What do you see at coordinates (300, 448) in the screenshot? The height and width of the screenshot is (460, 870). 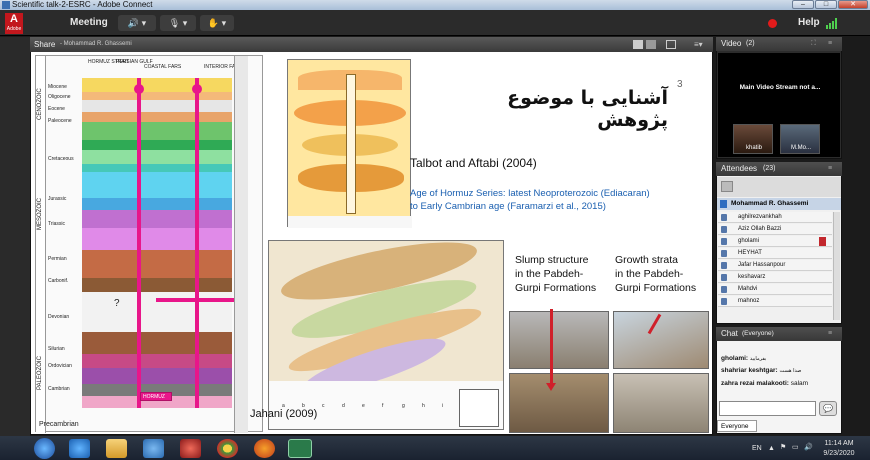 I see `adobe-connect-taskbar-icon` at bounding box center [300, 448].